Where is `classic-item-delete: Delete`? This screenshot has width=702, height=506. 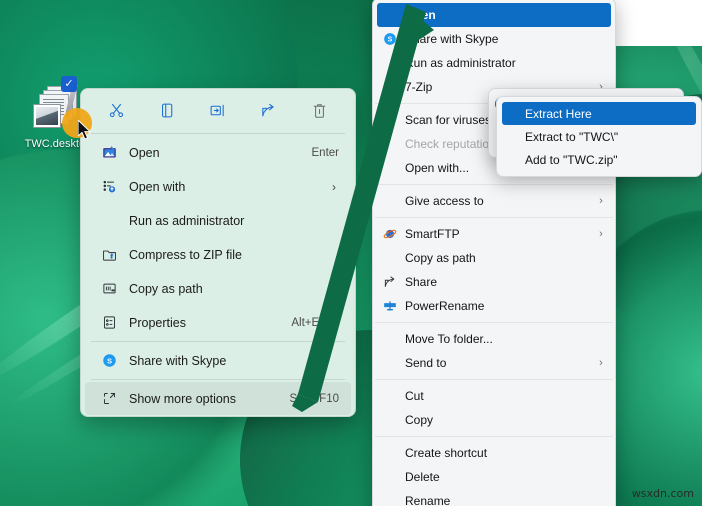 classic-item-delete: Delete is located at coordinates (494, 477).